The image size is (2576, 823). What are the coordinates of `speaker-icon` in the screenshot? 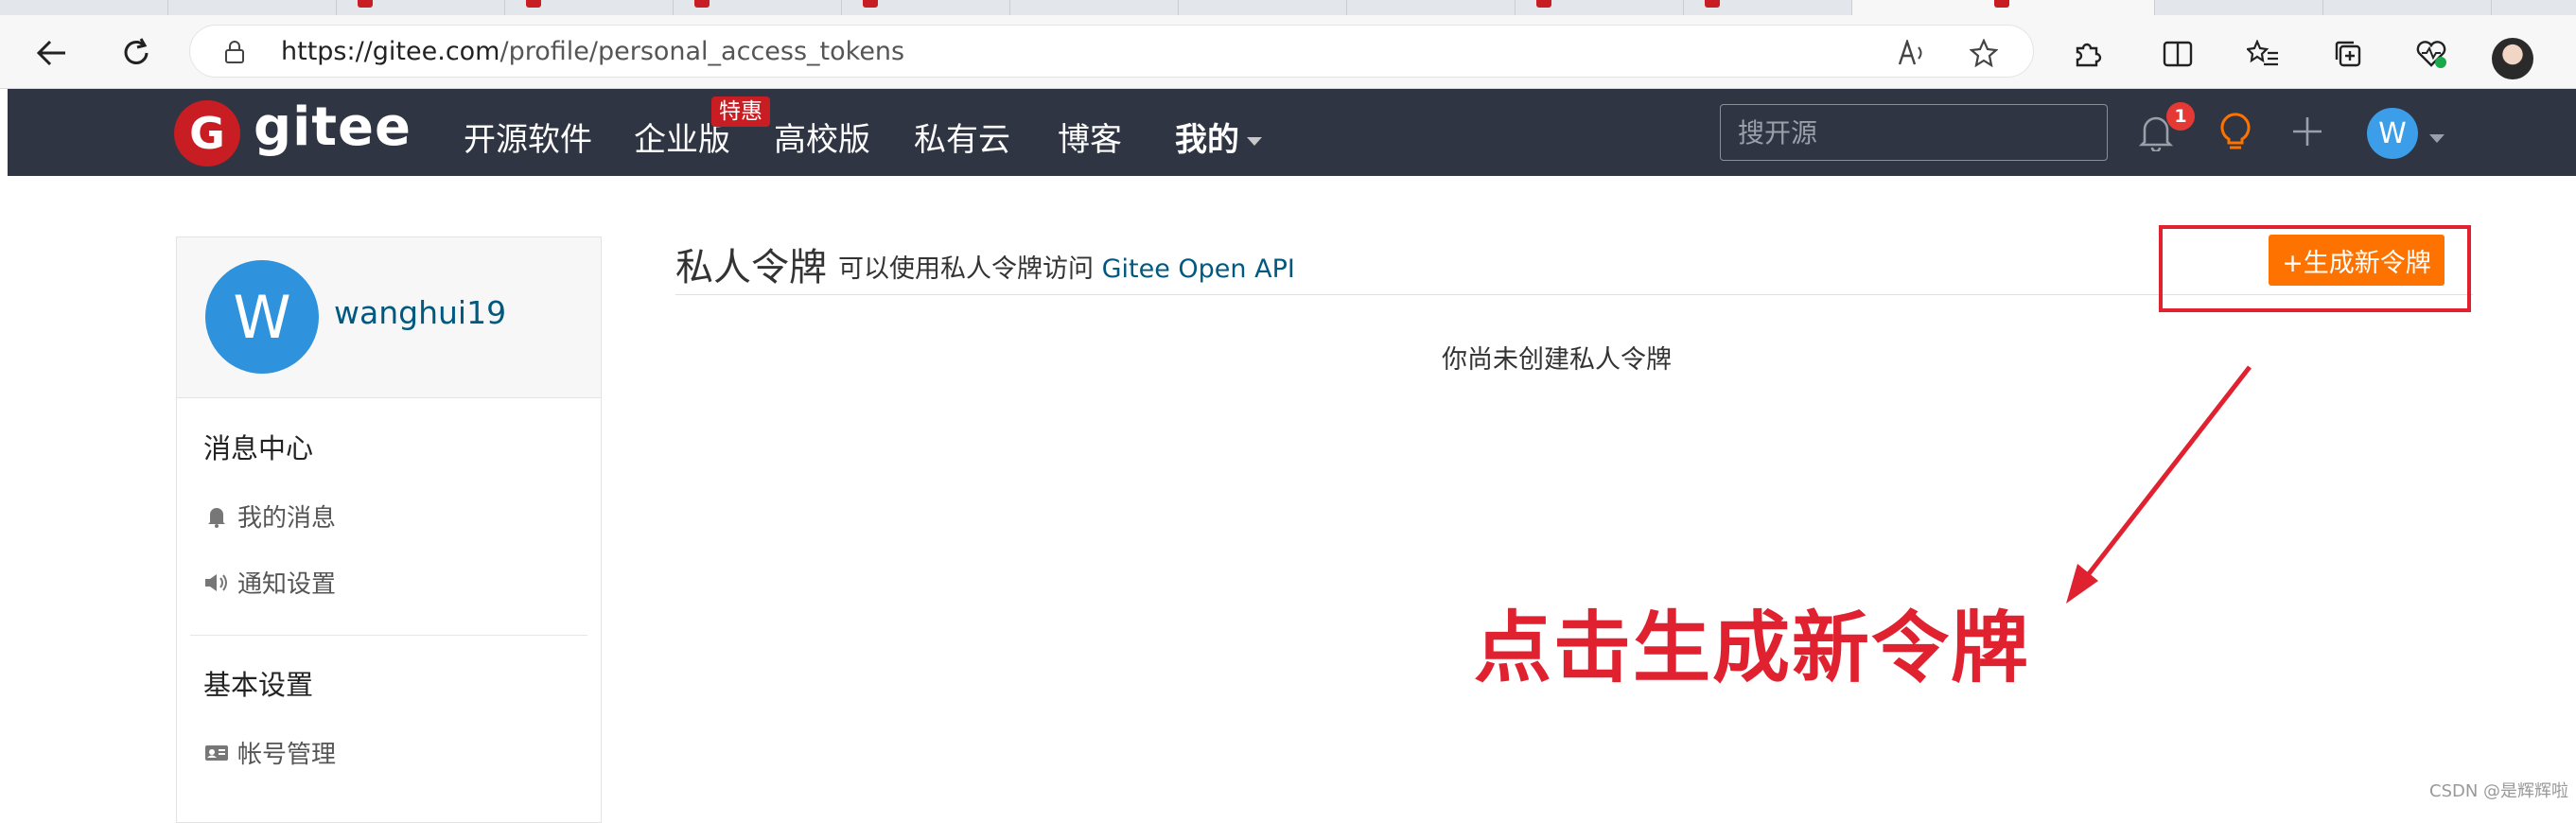 It's located at (217, 582).